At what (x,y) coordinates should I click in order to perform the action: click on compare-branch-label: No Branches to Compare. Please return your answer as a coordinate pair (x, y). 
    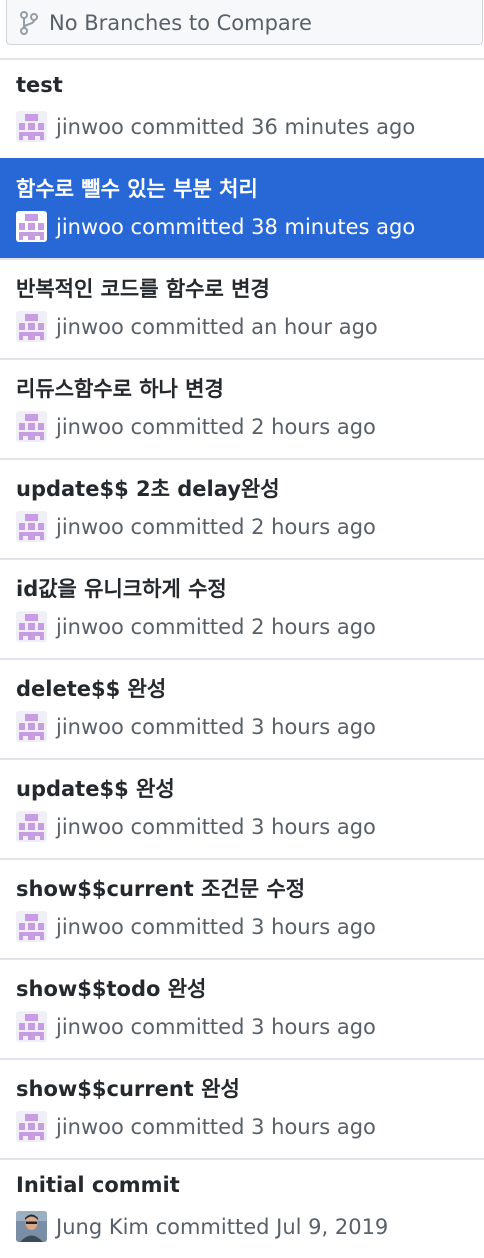
    Looking at the image, I should click on (180, 22).